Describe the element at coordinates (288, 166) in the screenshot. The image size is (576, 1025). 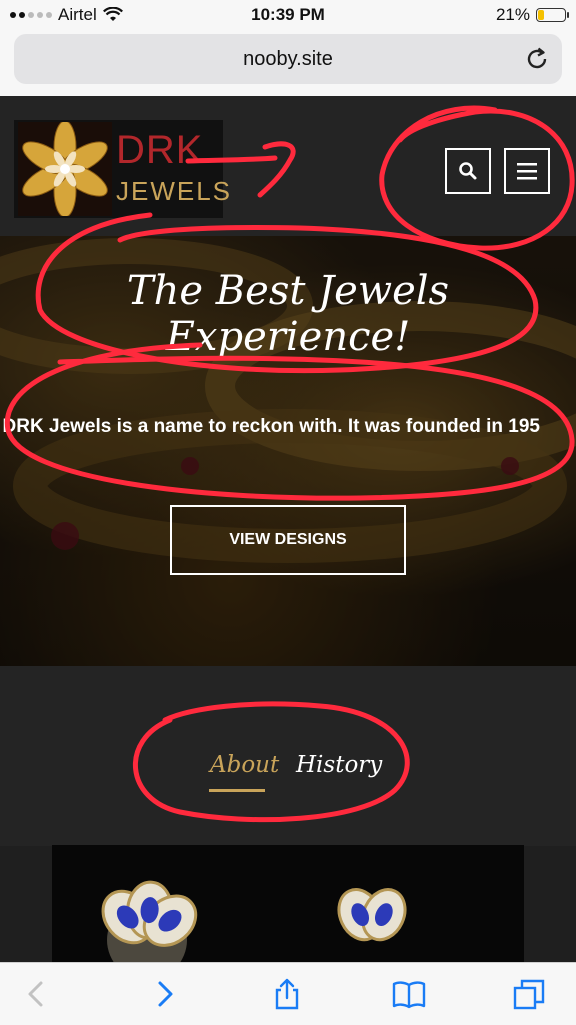
I see `site-header: DRK JEWELS` at that location.